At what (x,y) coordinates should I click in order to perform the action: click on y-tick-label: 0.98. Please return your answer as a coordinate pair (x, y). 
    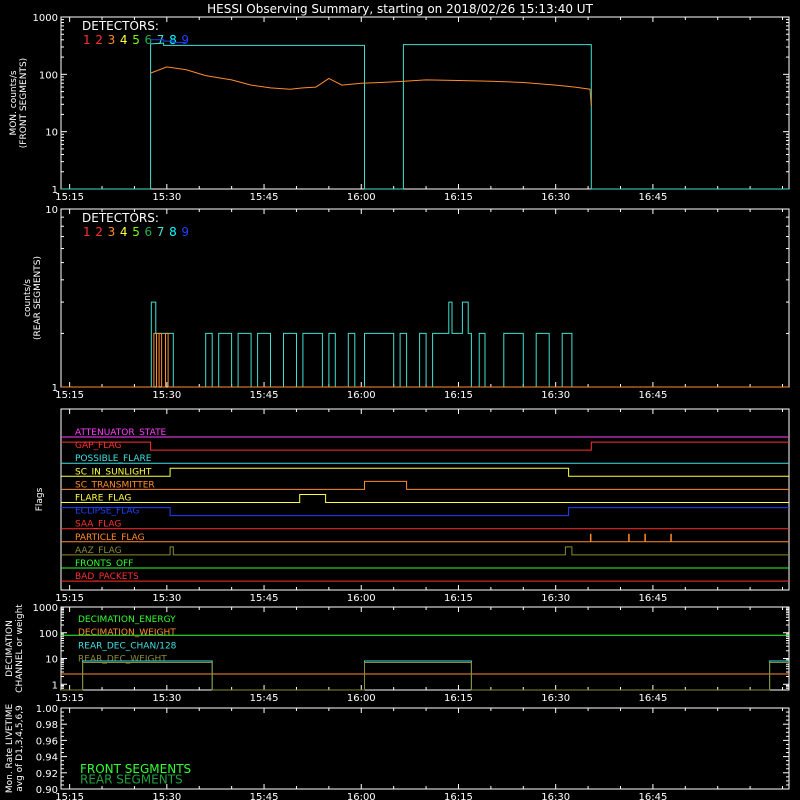
    Looking at the image, I should click on (47, 725).